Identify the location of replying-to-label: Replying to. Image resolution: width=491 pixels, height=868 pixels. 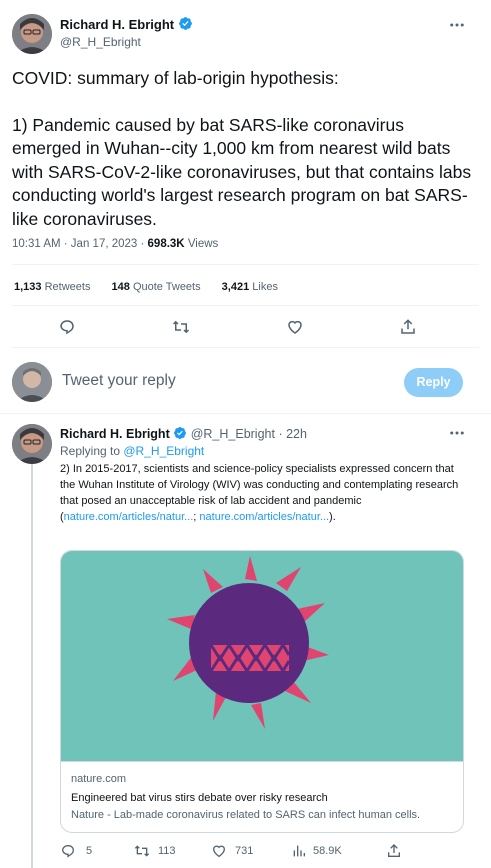
(92, 451).